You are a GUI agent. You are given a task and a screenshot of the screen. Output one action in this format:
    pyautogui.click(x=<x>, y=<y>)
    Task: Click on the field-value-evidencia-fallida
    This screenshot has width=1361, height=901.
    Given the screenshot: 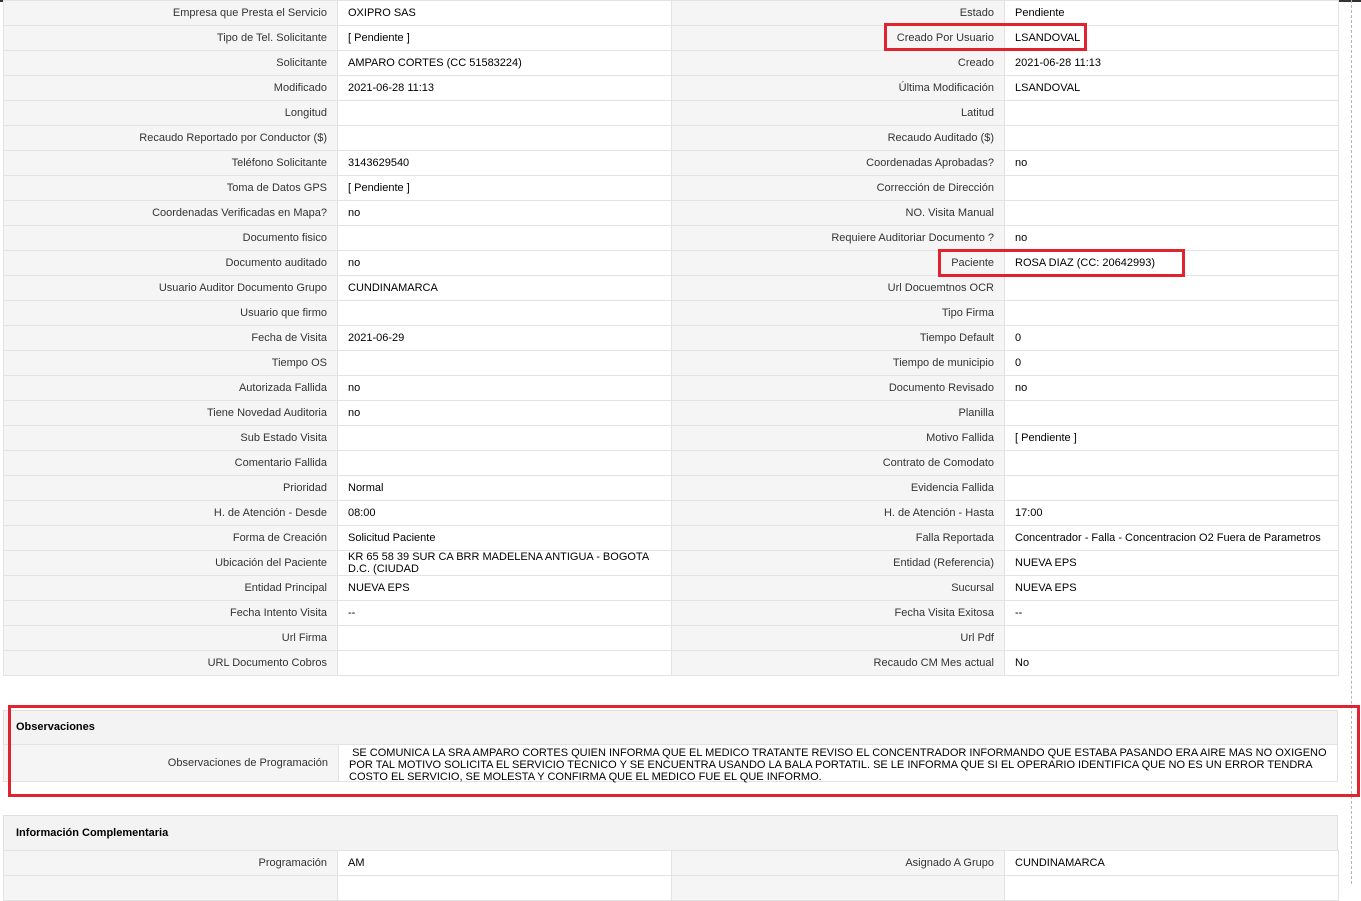 What is the action you would take?
    pyautogui.click(x=1171, y=488)
    